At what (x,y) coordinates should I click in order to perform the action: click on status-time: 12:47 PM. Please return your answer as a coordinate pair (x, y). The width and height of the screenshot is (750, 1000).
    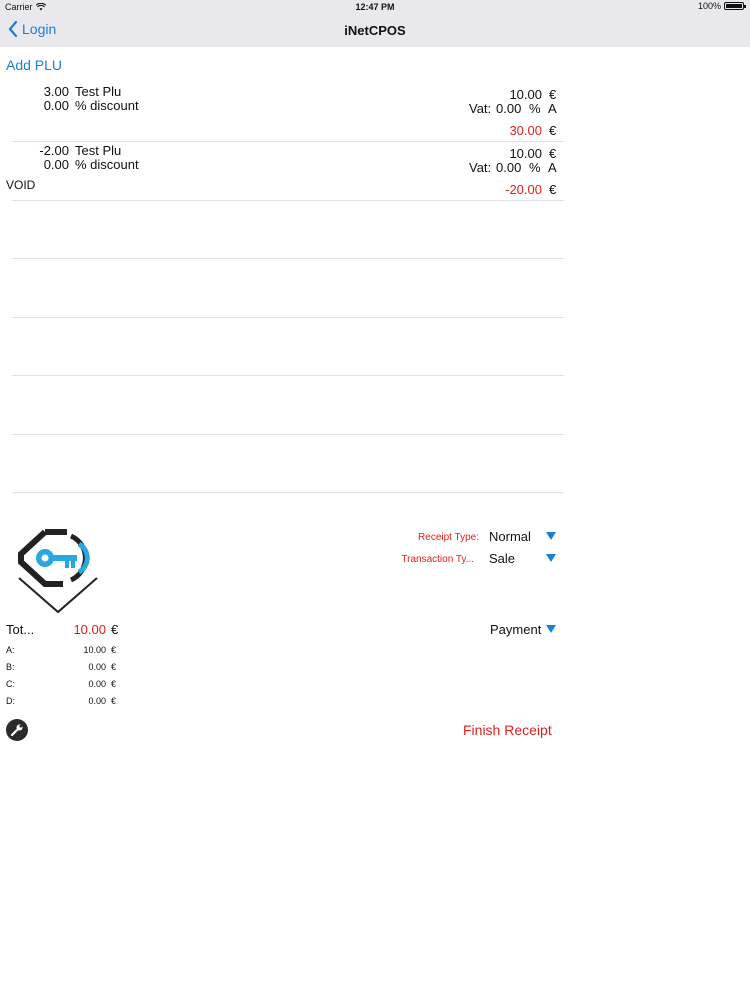
    Looking at the image, I should click on (375, 7).